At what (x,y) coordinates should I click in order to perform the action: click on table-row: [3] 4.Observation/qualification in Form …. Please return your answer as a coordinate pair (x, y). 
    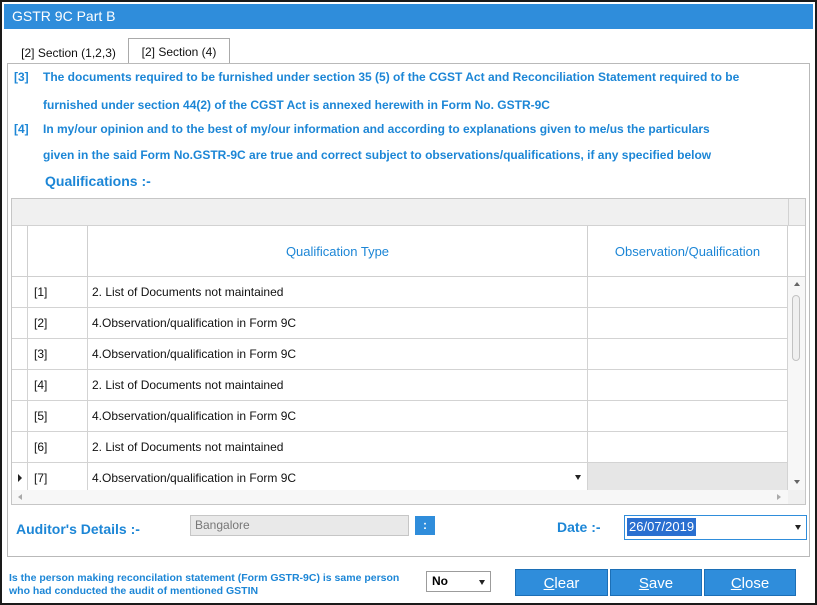
    Looking at the image, I should click on (400, 354).